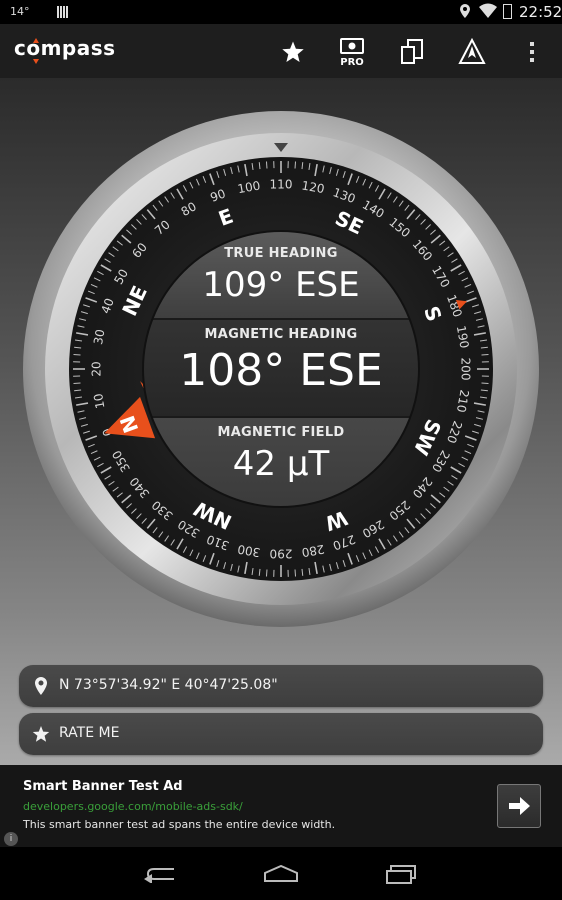 Image resolution: width=562 pixels, height=900 pixels. I want to click on magnetic-field-value: 42 μT, so click(281, 464).